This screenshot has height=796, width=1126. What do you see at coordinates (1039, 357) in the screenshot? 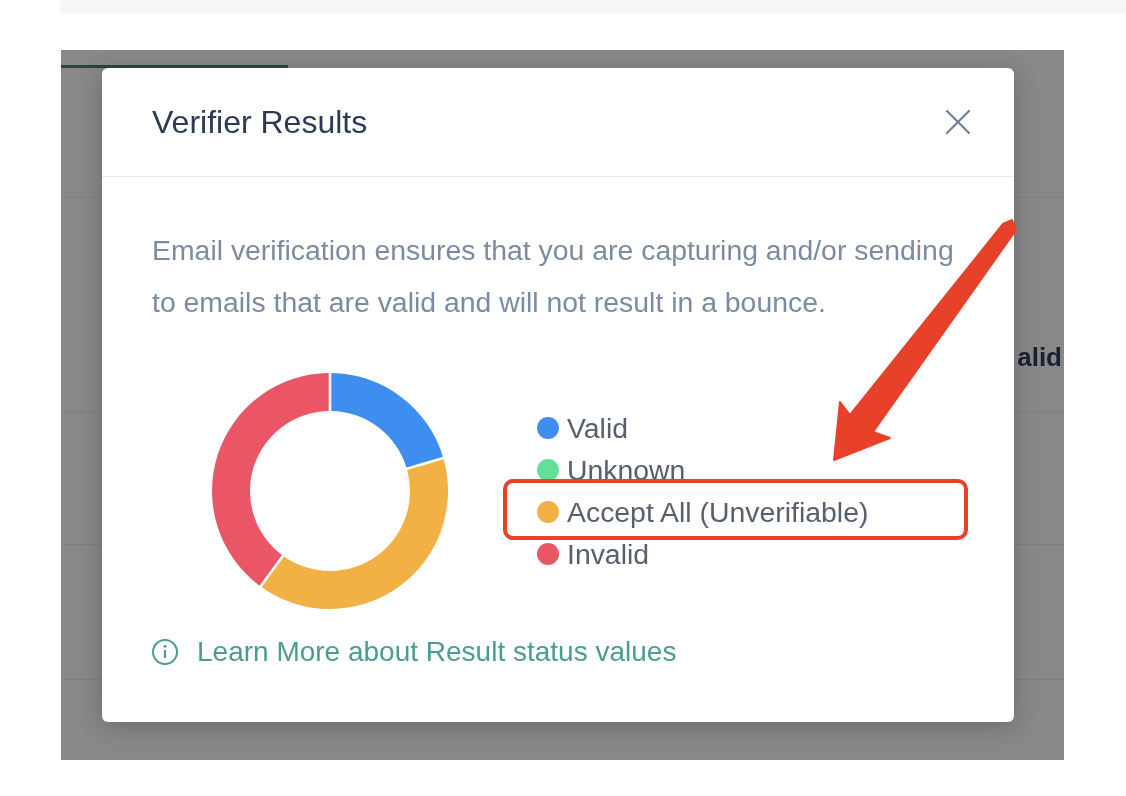
I see `column-heading: alid` at bounding box center [1039, 357].